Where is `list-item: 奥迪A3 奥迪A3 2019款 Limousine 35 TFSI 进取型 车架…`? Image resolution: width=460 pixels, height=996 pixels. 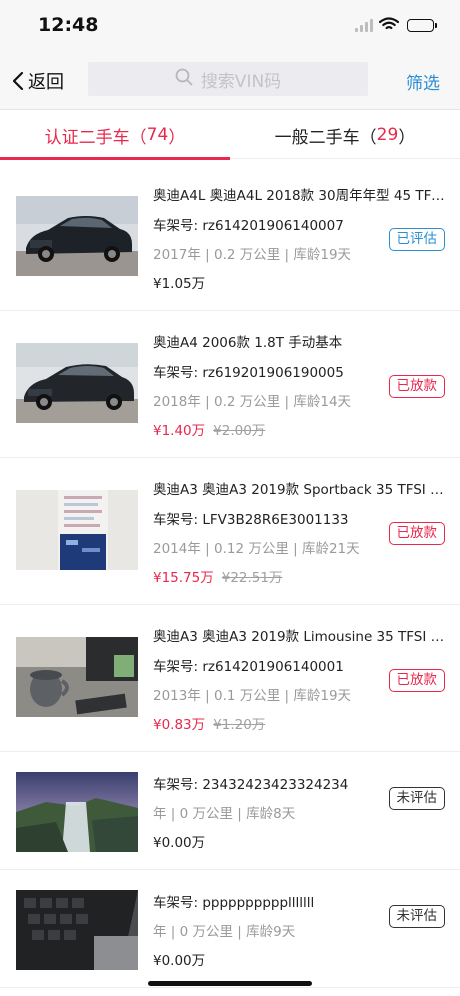
list-item: 奥迪A3 奥迪A3 2019款 Limousine 35 TFSI 进取型 车架… is located at coordinates (230, 678).